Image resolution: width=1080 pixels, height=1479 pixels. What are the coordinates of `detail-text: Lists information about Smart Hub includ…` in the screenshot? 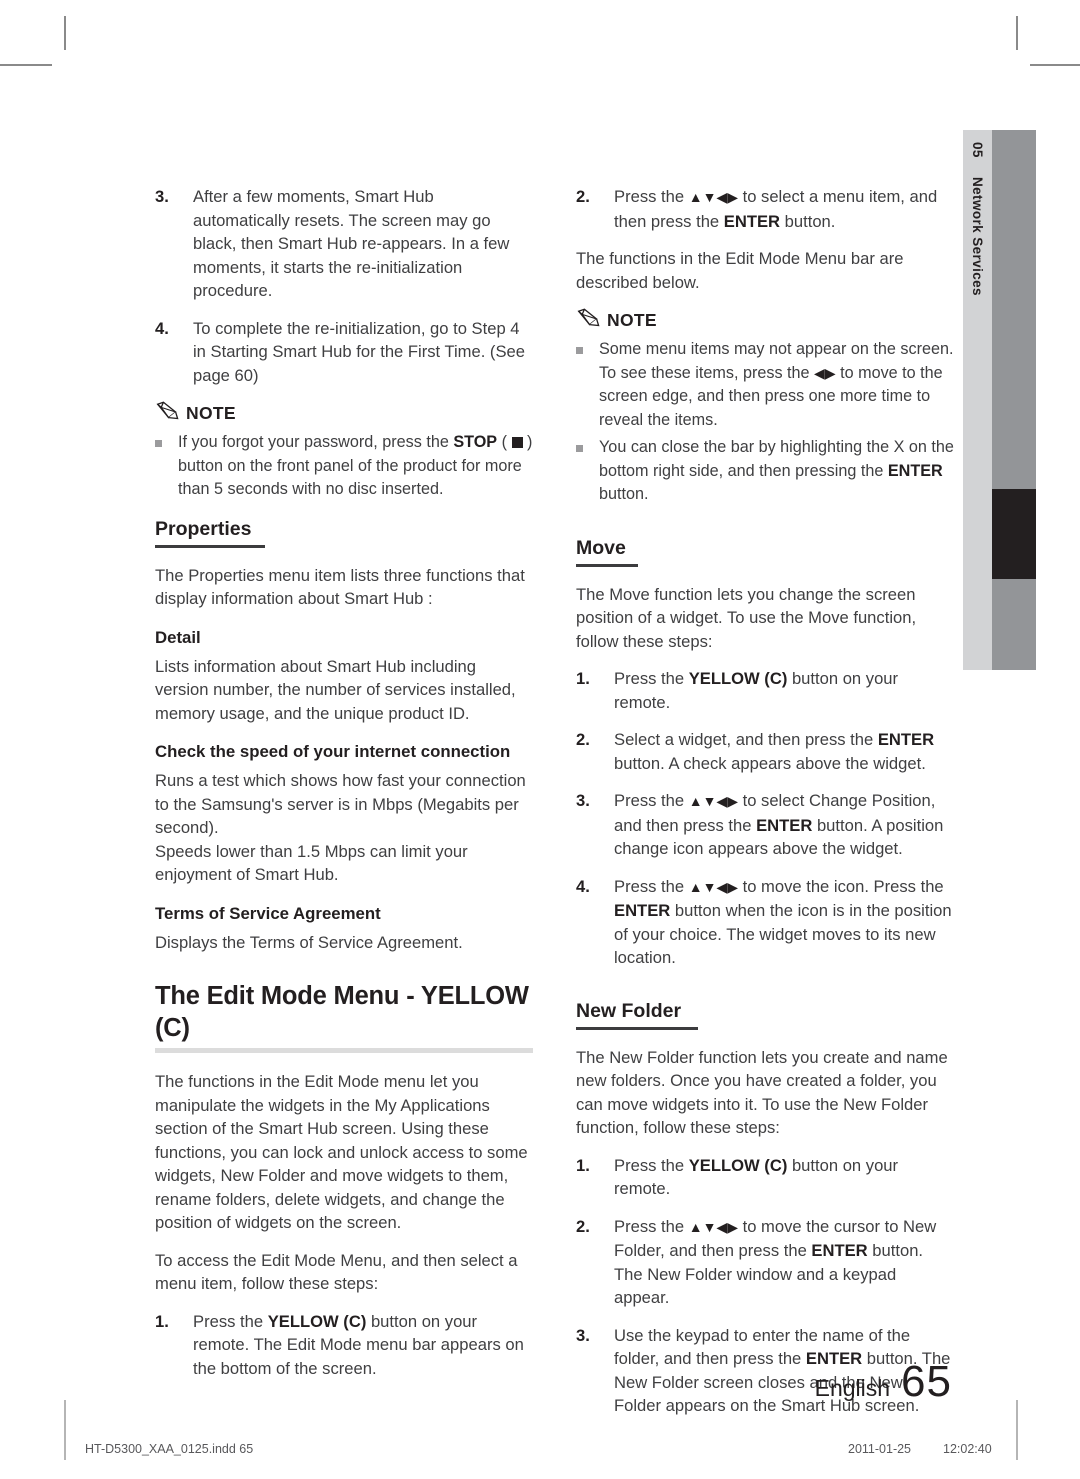 It's located at (335, 689).